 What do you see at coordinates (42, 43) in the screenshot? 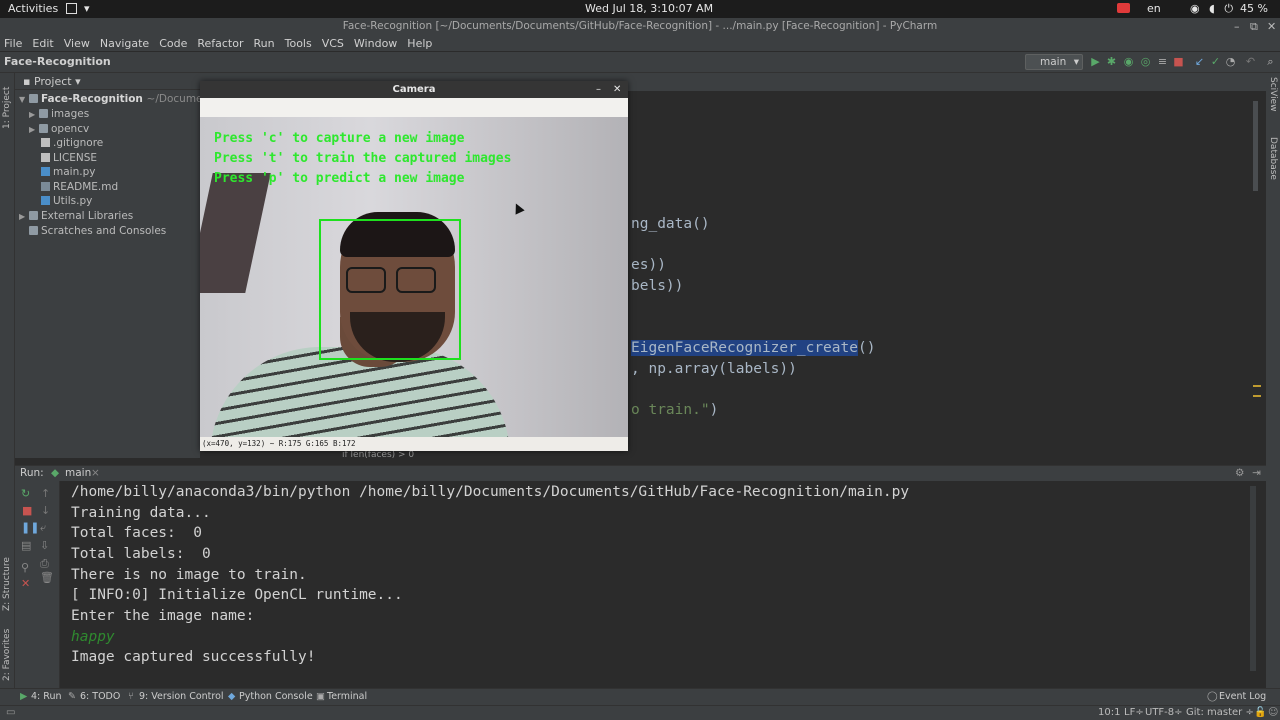
I see `menu-edit: Edit` at bounding box center [42, 43].